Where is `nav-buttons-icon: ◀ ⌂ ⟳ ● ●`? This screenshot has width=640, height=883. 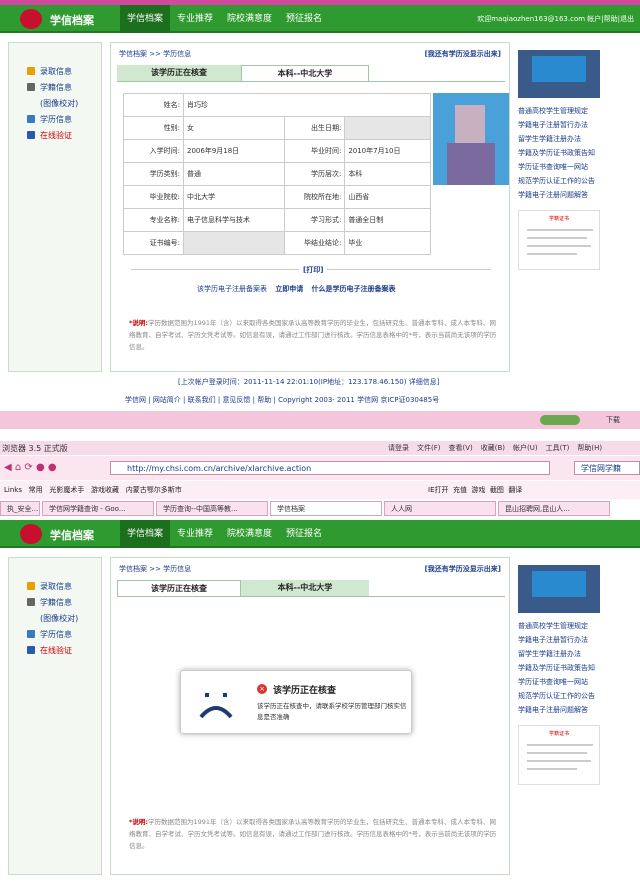 nav-buttons-icon: ◀ ⌂ ⟳ ● ● is located at coordinates (30, 467).